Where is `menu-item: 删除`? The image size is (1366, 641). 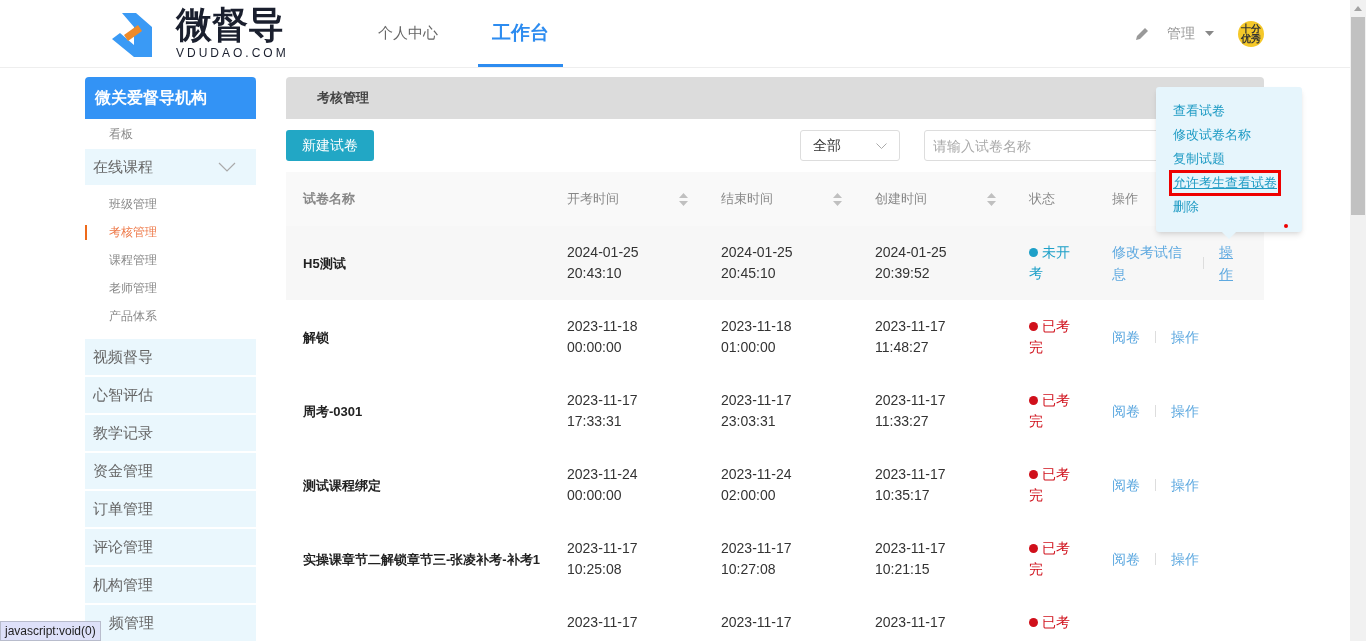 menu-item: 删除 is located at coordinates (1186, 207).